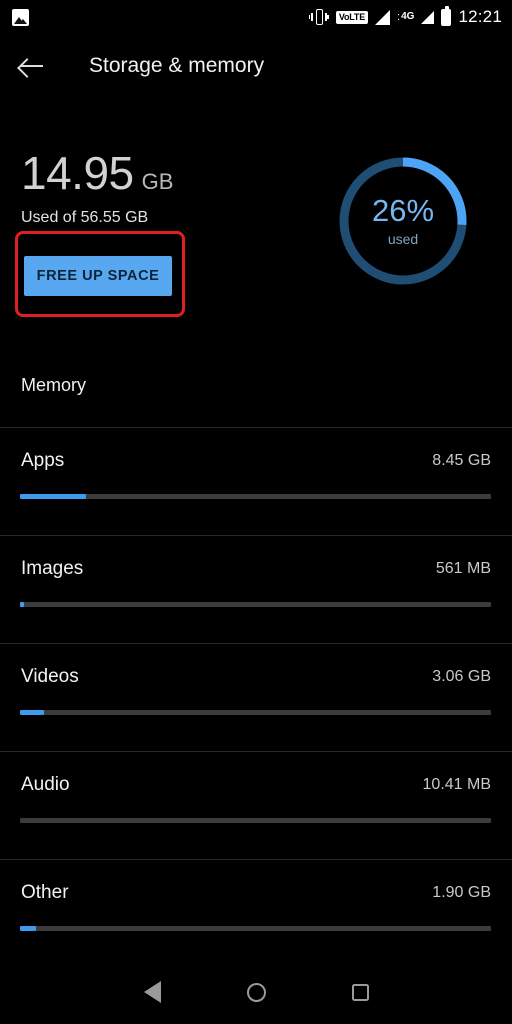  I want to click on status-bar-right: VoLTE : 4G 12:21, so click(405, 16).